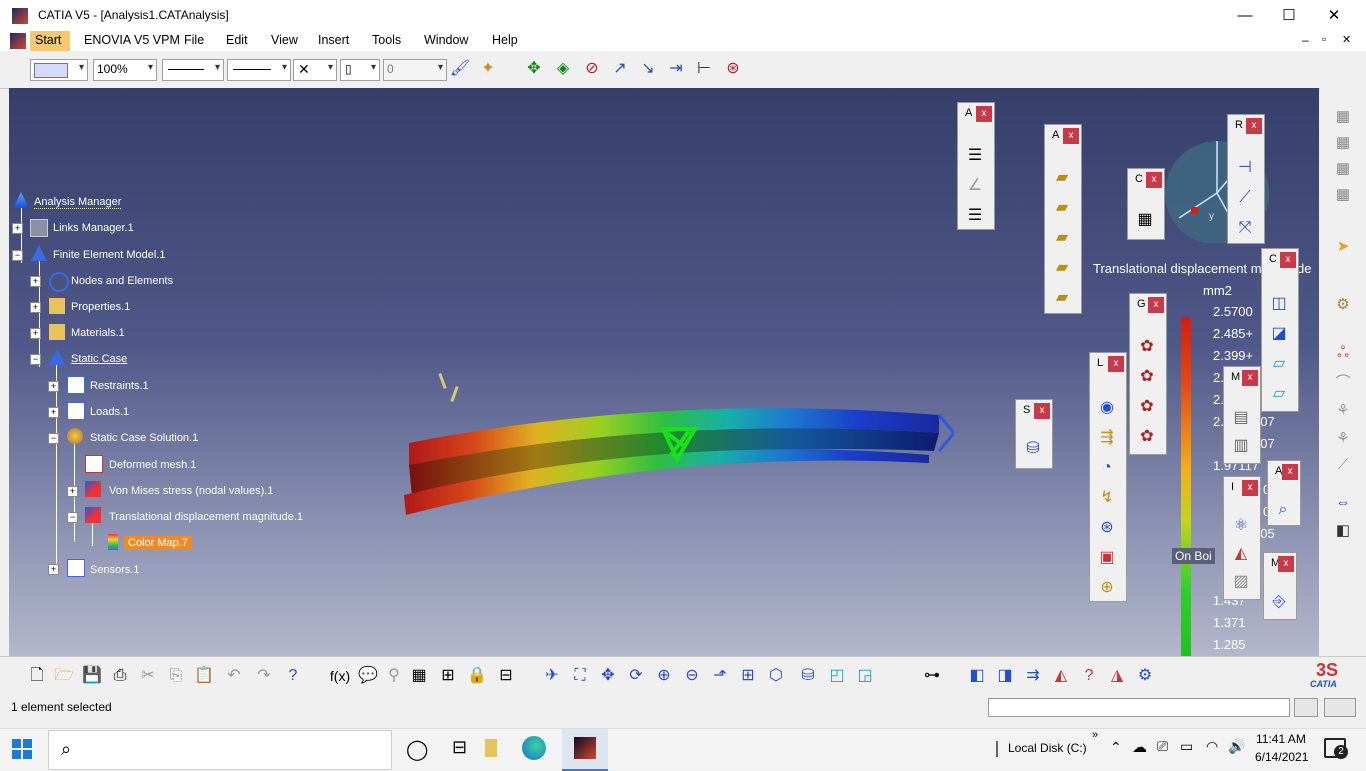 Image resolution: width=1366 pixels, height=771 pixels. Describe the element at coordinates (505, 40) in the screenshot. I see `menu-help: Help` at that location.